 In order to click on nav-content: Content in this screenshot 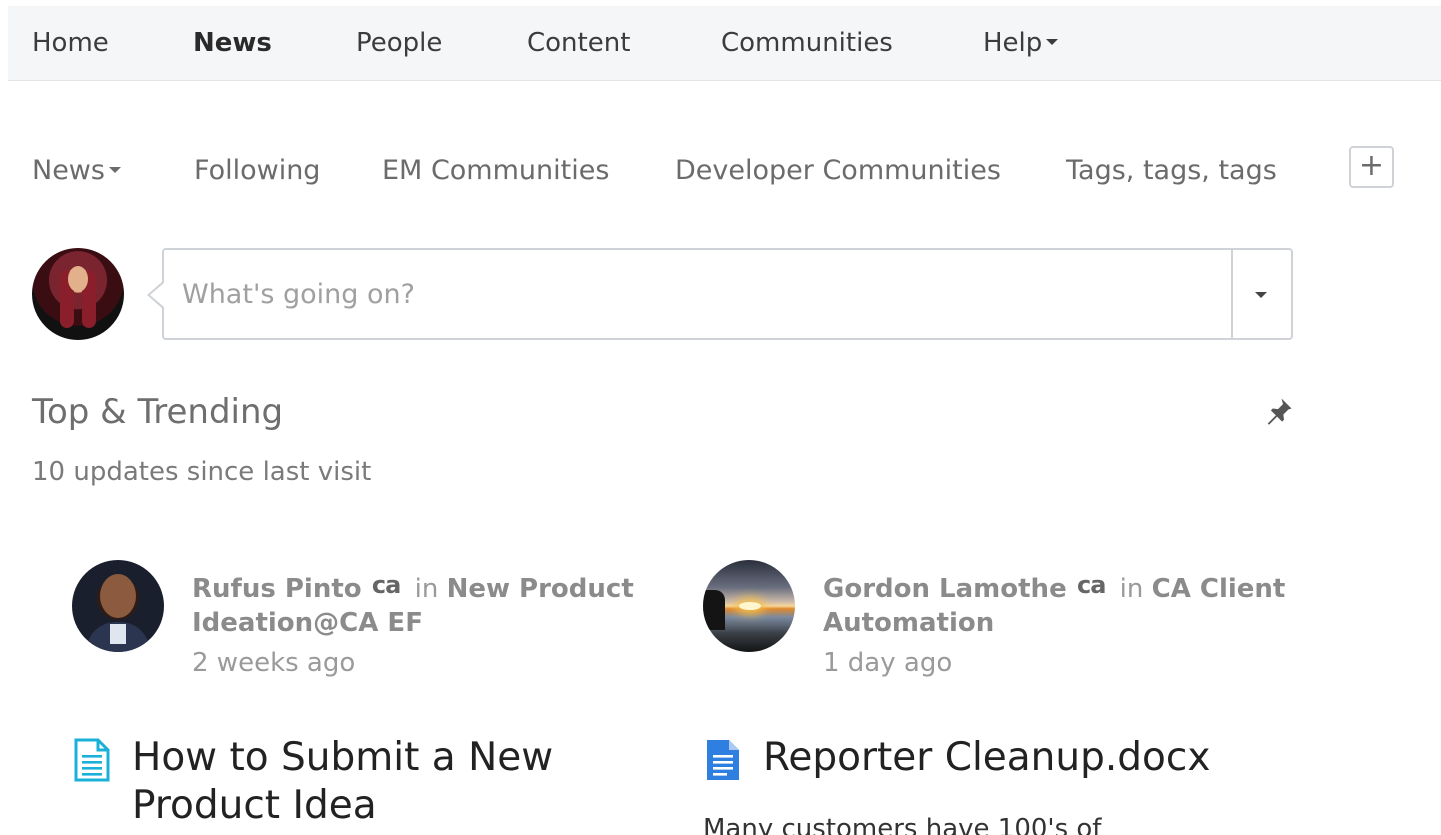, I will do `click(578, 43)`.